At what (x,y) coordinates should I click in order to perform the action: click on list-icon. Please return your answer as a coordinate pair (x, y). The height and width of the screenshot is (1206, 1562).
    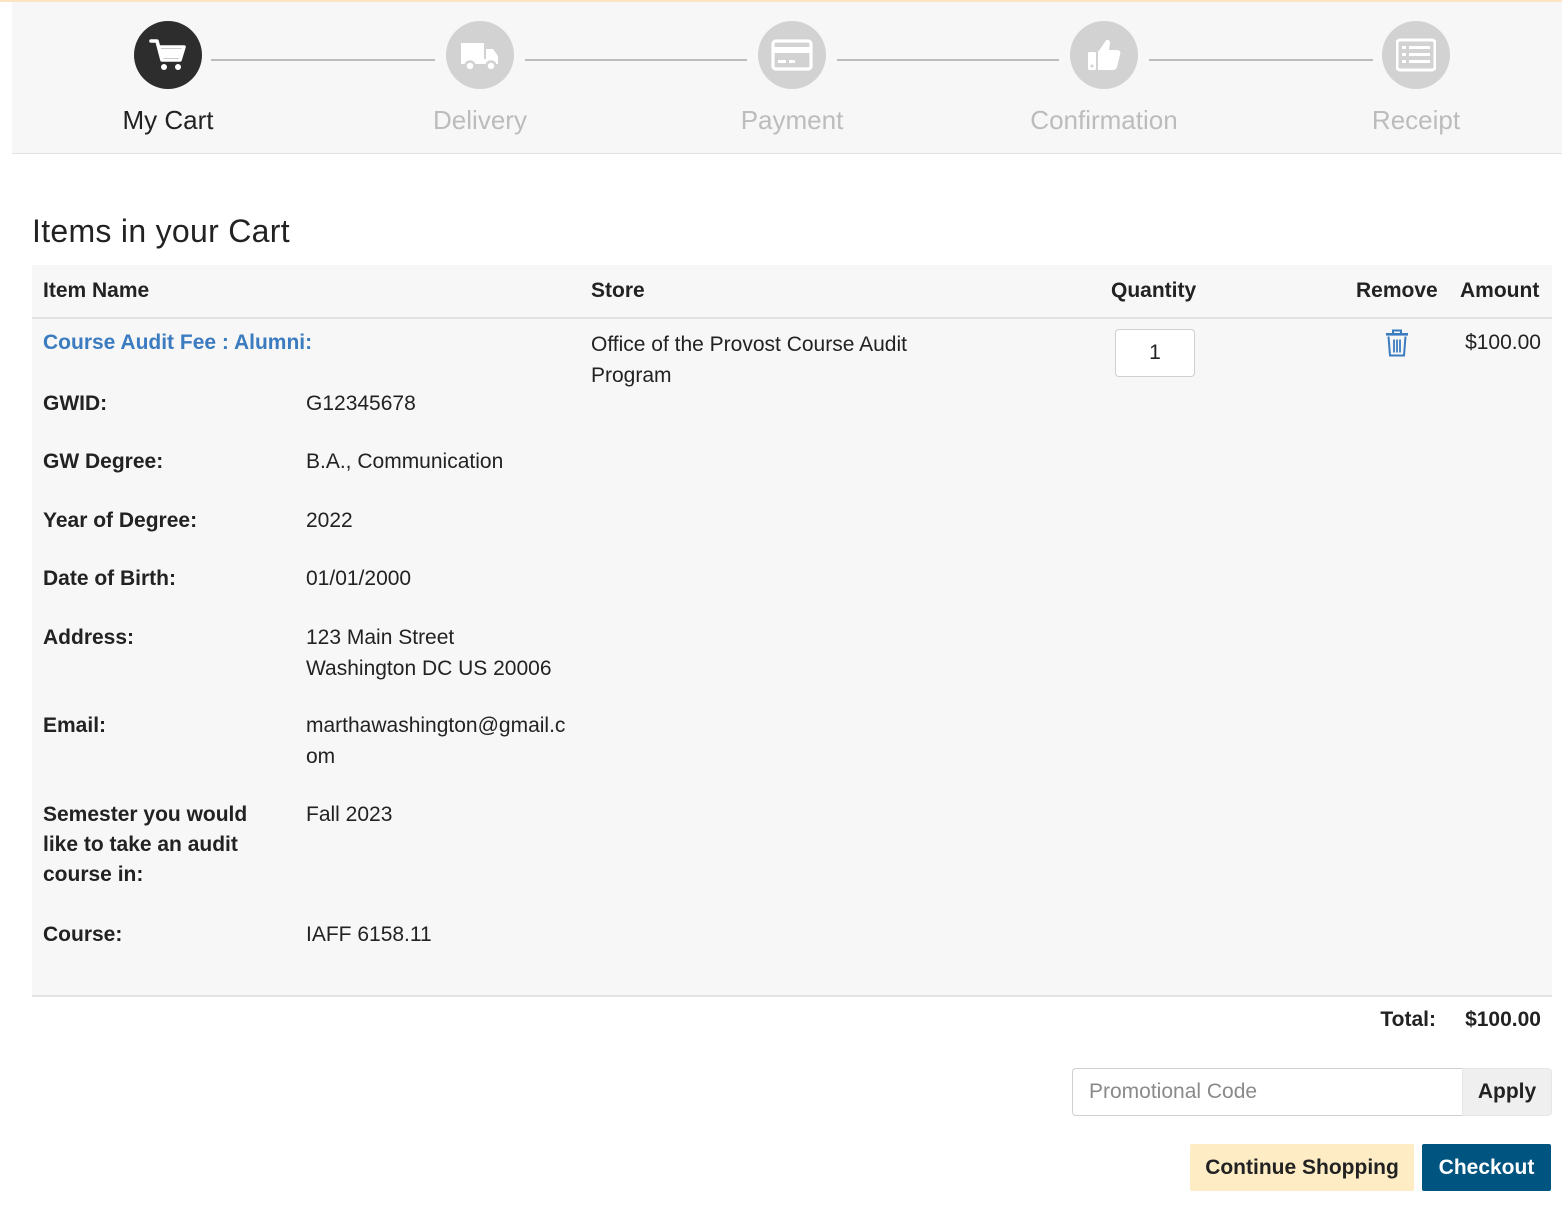
    Looking at the image, I should click on (1416, 55).